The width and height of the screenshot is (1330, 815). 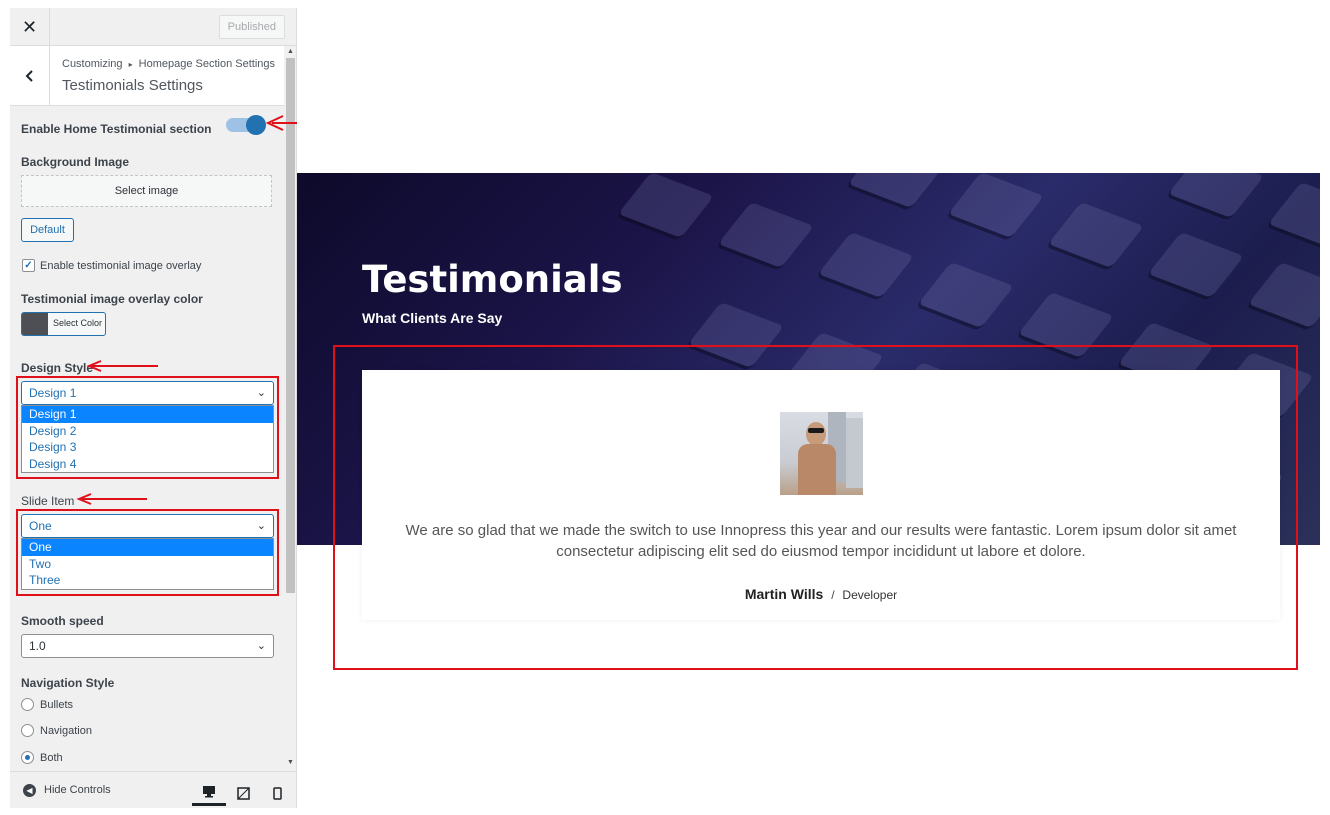 I want to click on breadcrumb: Customizing ▸ Homepage Section Settings, so click(x=168, y=64).